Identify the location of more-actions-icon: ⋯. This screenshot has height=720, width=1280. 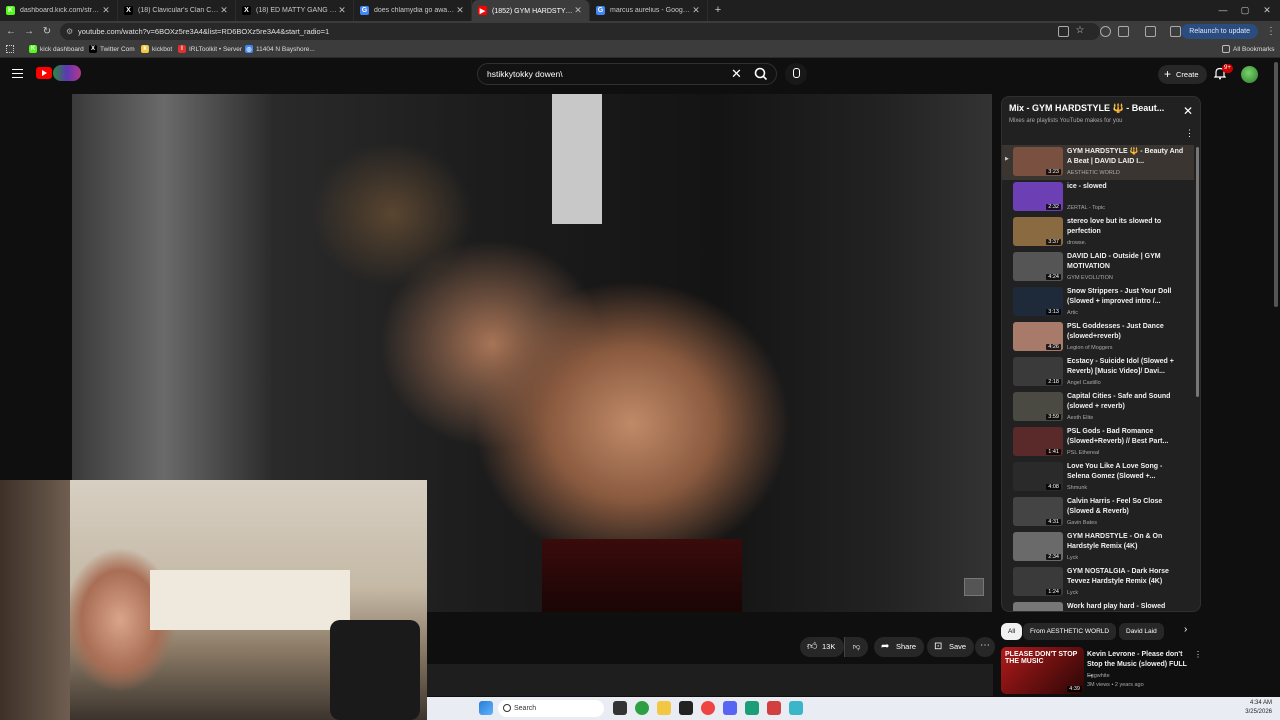
(985, 647).